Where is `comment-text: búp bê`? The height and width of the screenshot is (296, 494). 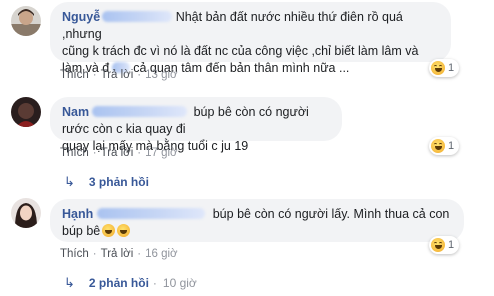 comment-text: búp bê is located at coordinates (81, 231).